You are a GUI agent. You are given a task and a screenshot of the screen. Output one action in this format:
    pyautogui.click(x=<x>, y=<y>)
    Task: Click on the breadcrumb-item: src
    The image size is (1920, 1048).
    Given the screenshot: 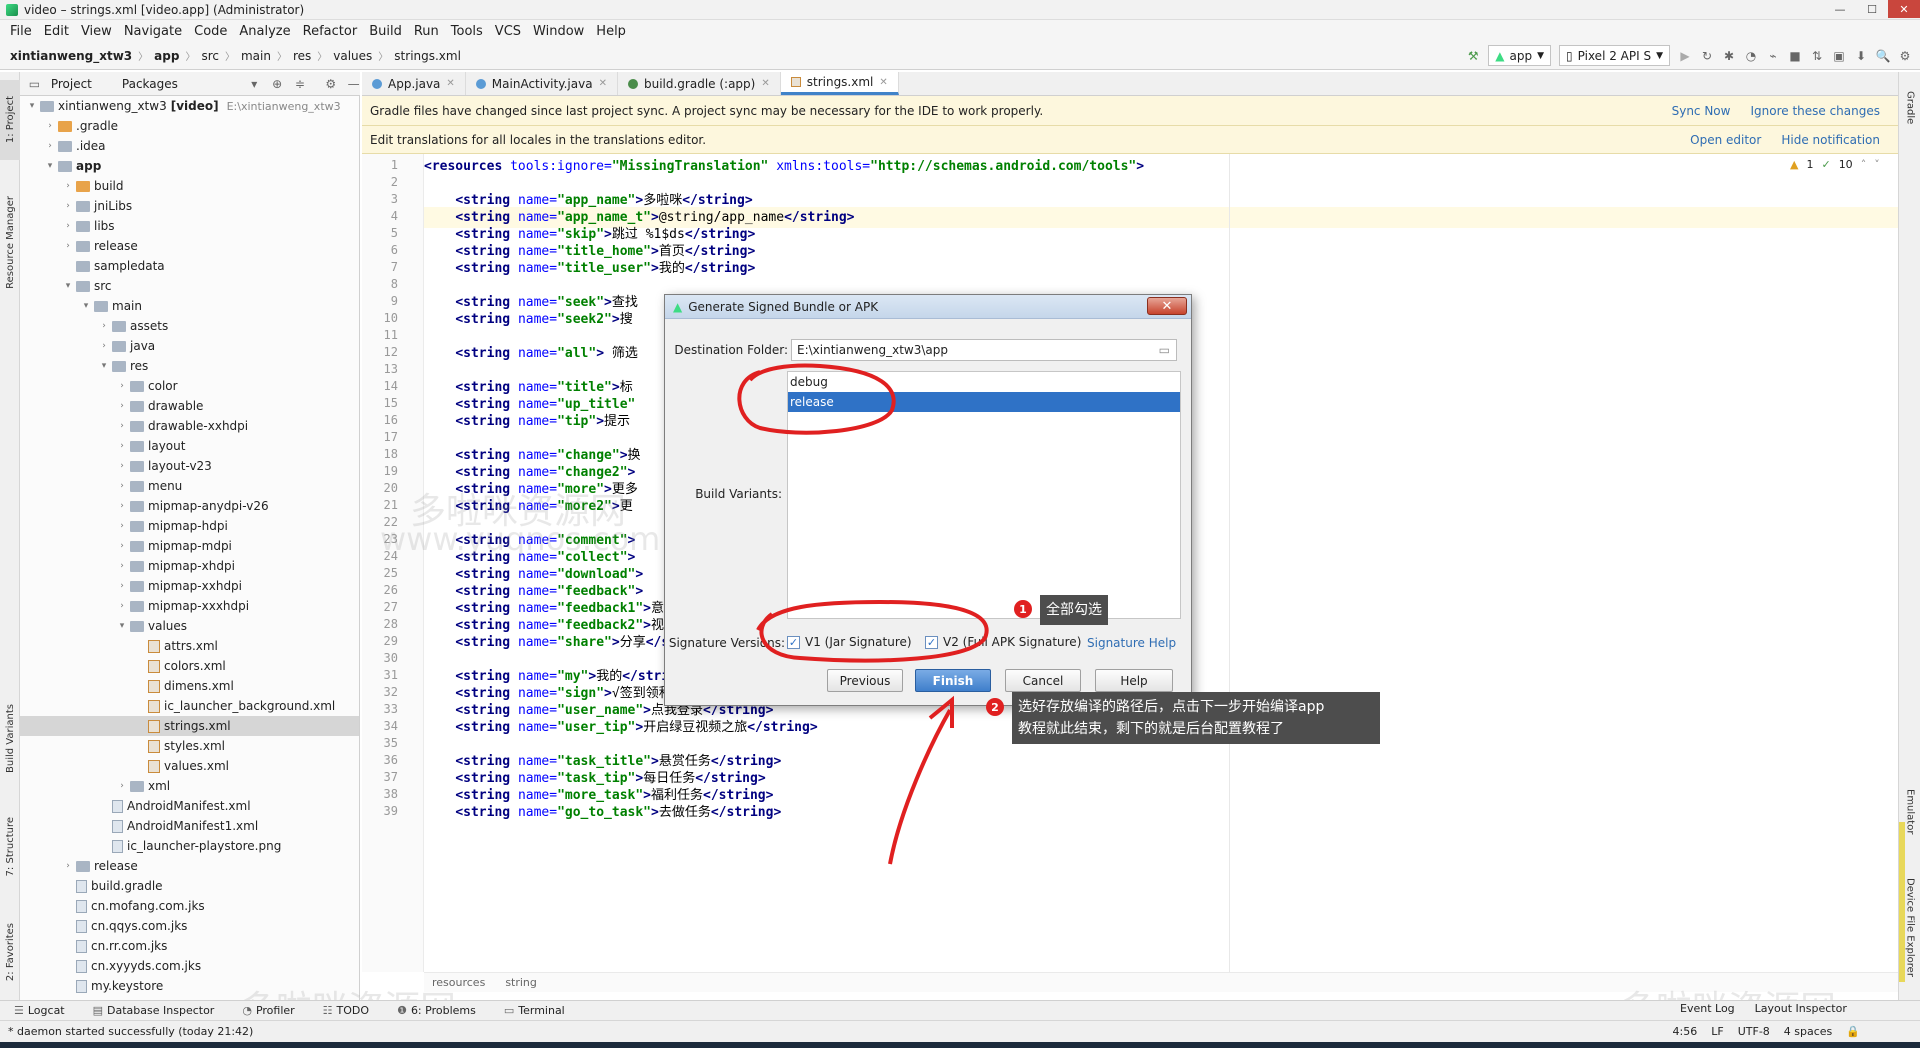 What is the action you would take?
    pyautogui.click(x=210, y=56)
    